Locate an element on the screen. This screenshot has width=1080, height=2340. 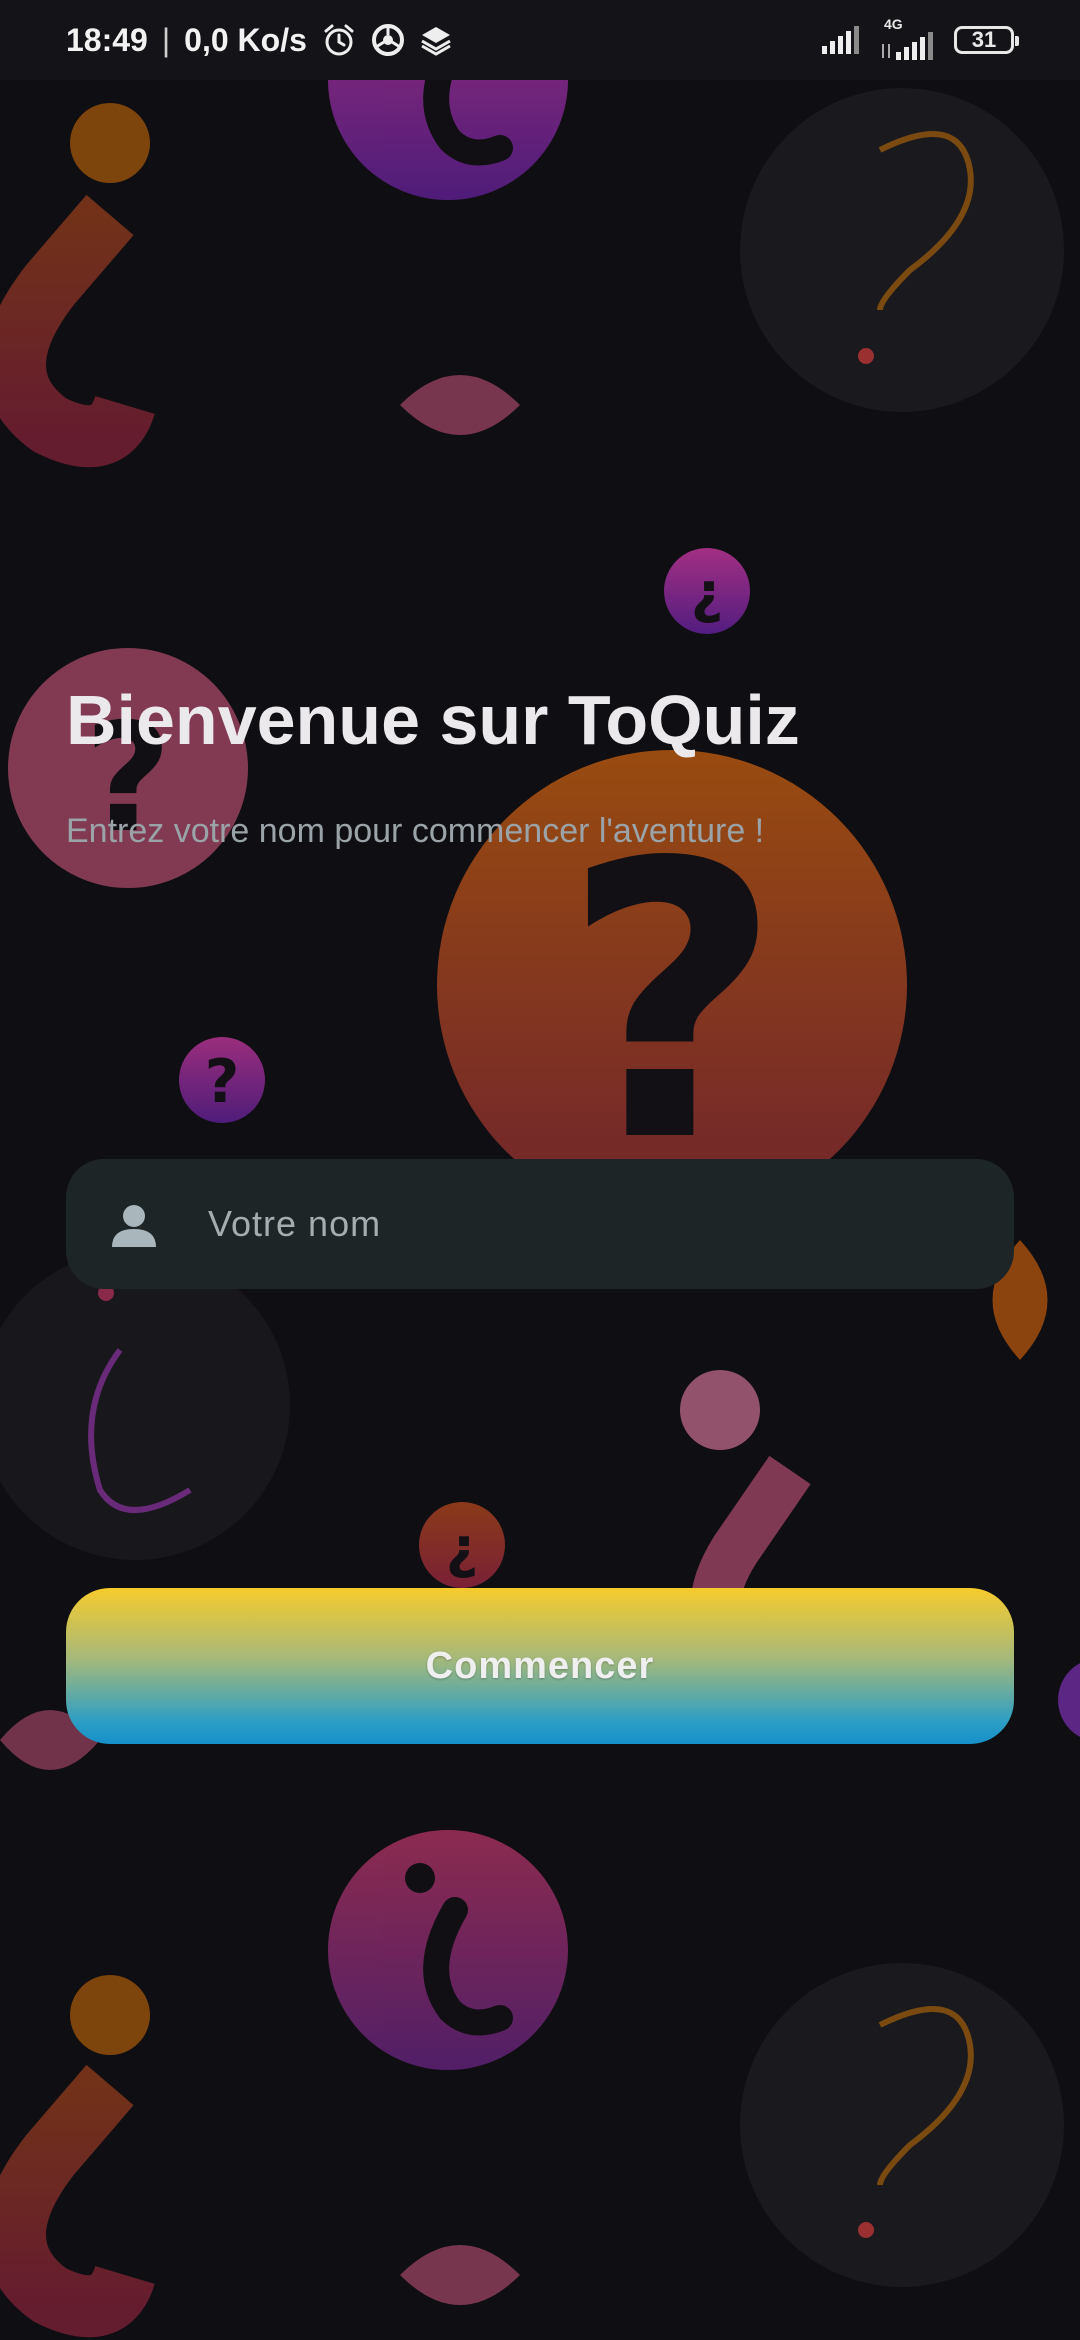
signal-4g-icon is located at coordinates (907, 46).